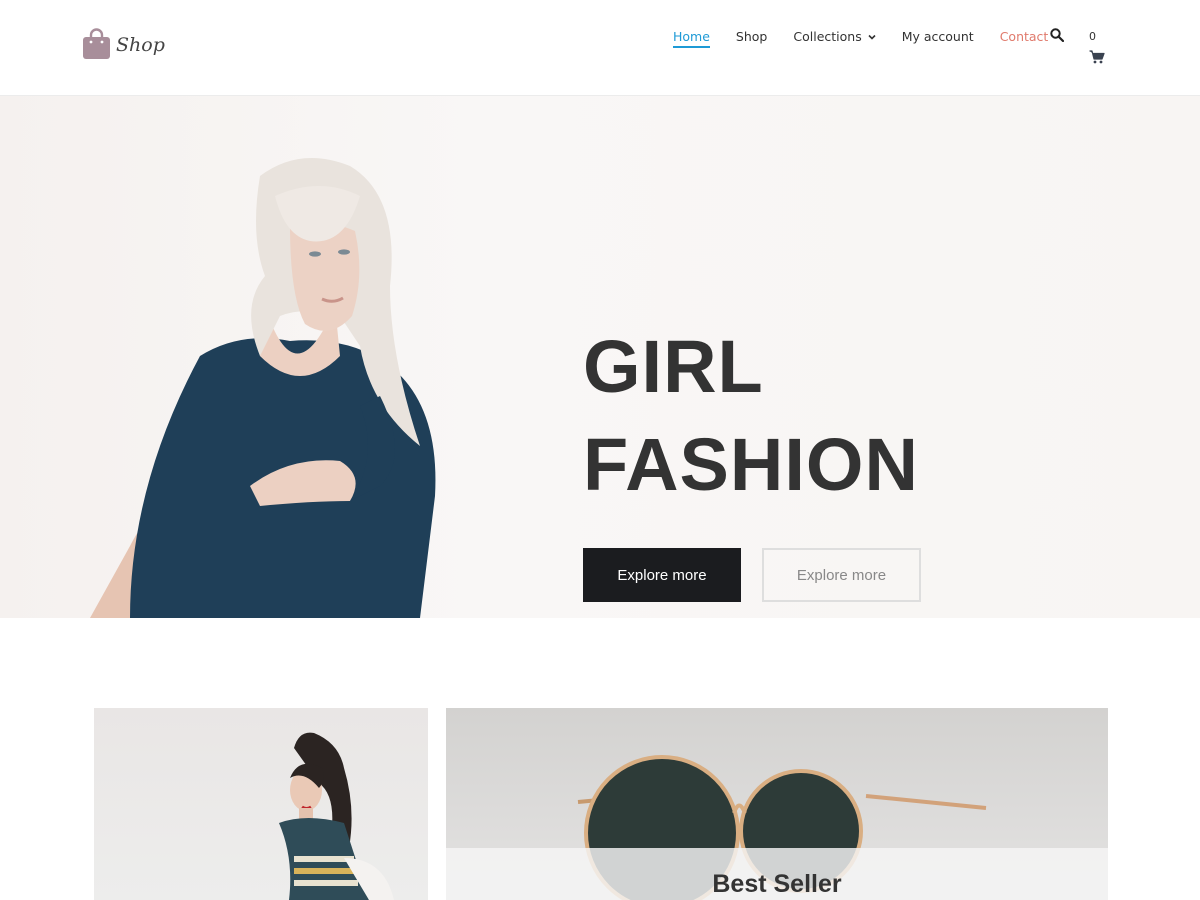 The height and width of the screenshot is (900, 1200). I want to click on nav-item-label: Contact, so click(1024, 36).